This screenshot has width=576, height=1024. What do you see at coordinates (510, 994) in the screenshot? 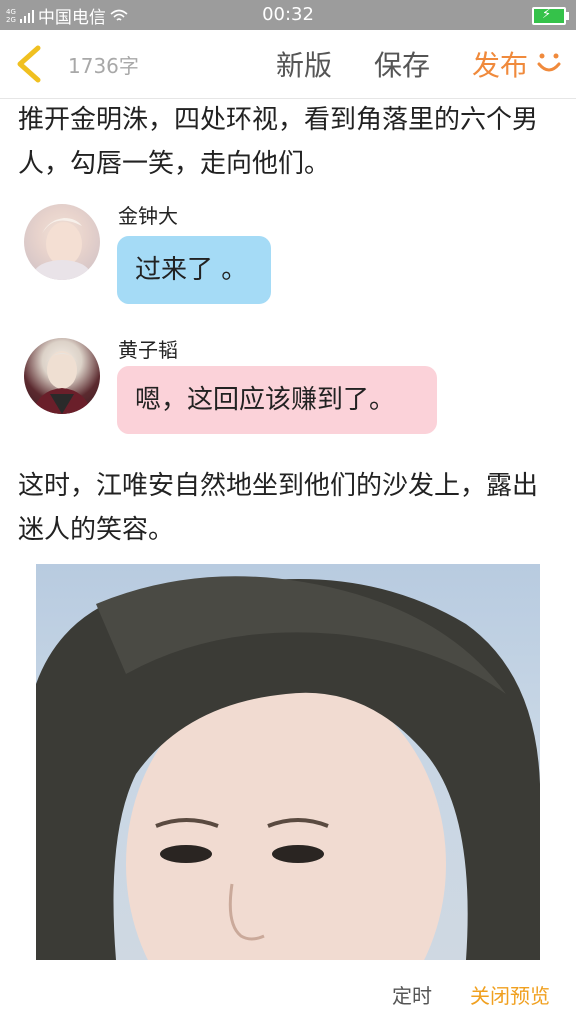
I see `close-preview-button: 关闭预览` at bounding box center [510, 994].